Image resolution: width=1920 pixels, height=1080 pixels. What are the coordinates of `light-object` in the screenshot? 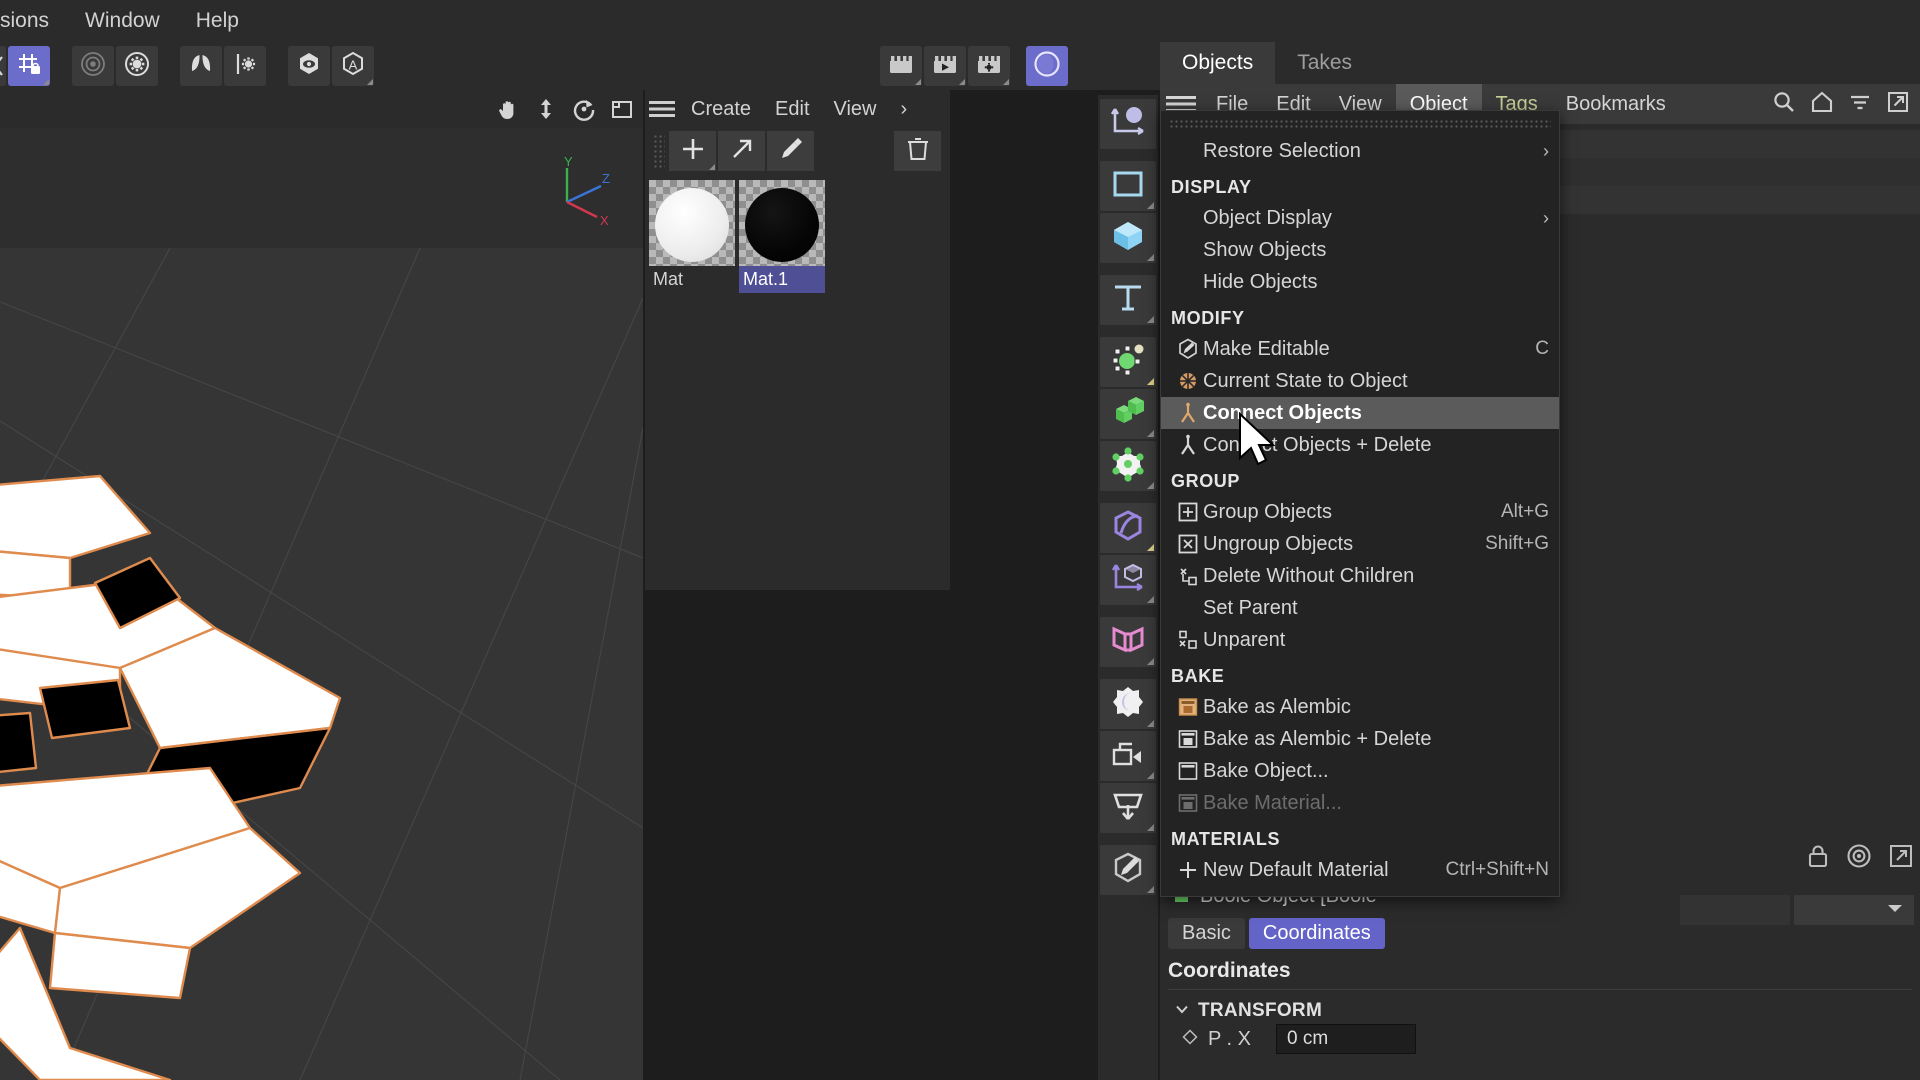 It's located at (1128, 704).